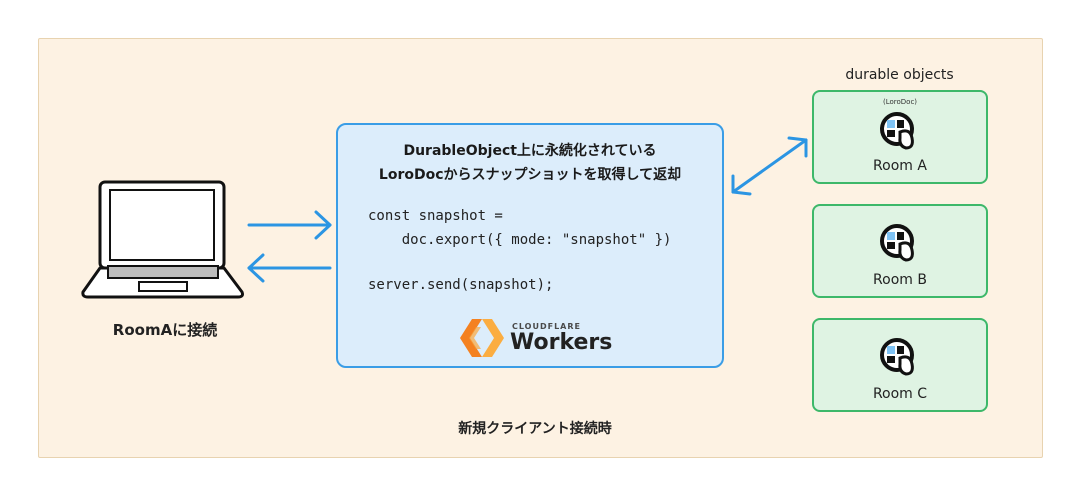 This screenshot has width=1080, height=494. Describe the element at coordinates (535, 429) in the screenshot. I see `footer-caption: 新規クライアント接続時` at that location.